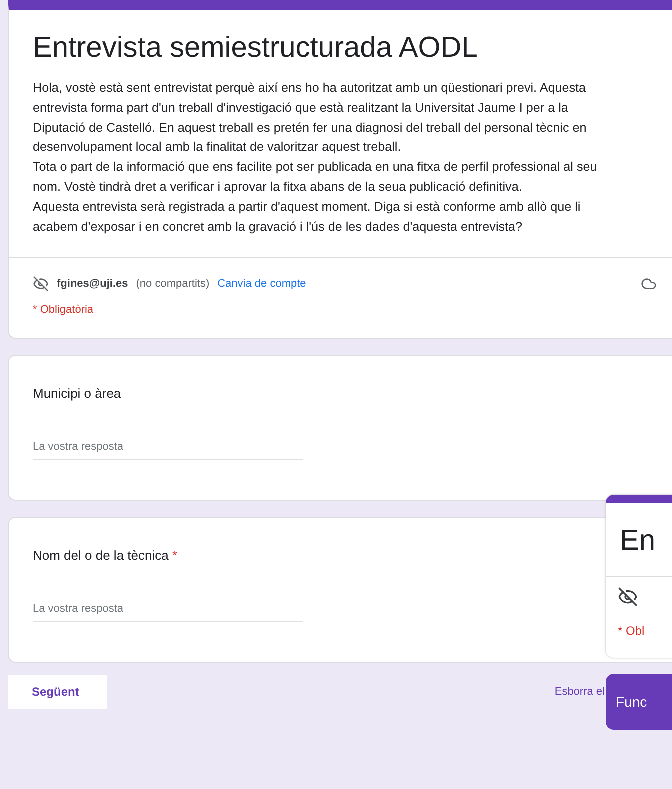  What do you see at coordinates (77, 394) in the screenshot?
I see `question-label: Municipi o àrea` at bounding box center [77, 394].